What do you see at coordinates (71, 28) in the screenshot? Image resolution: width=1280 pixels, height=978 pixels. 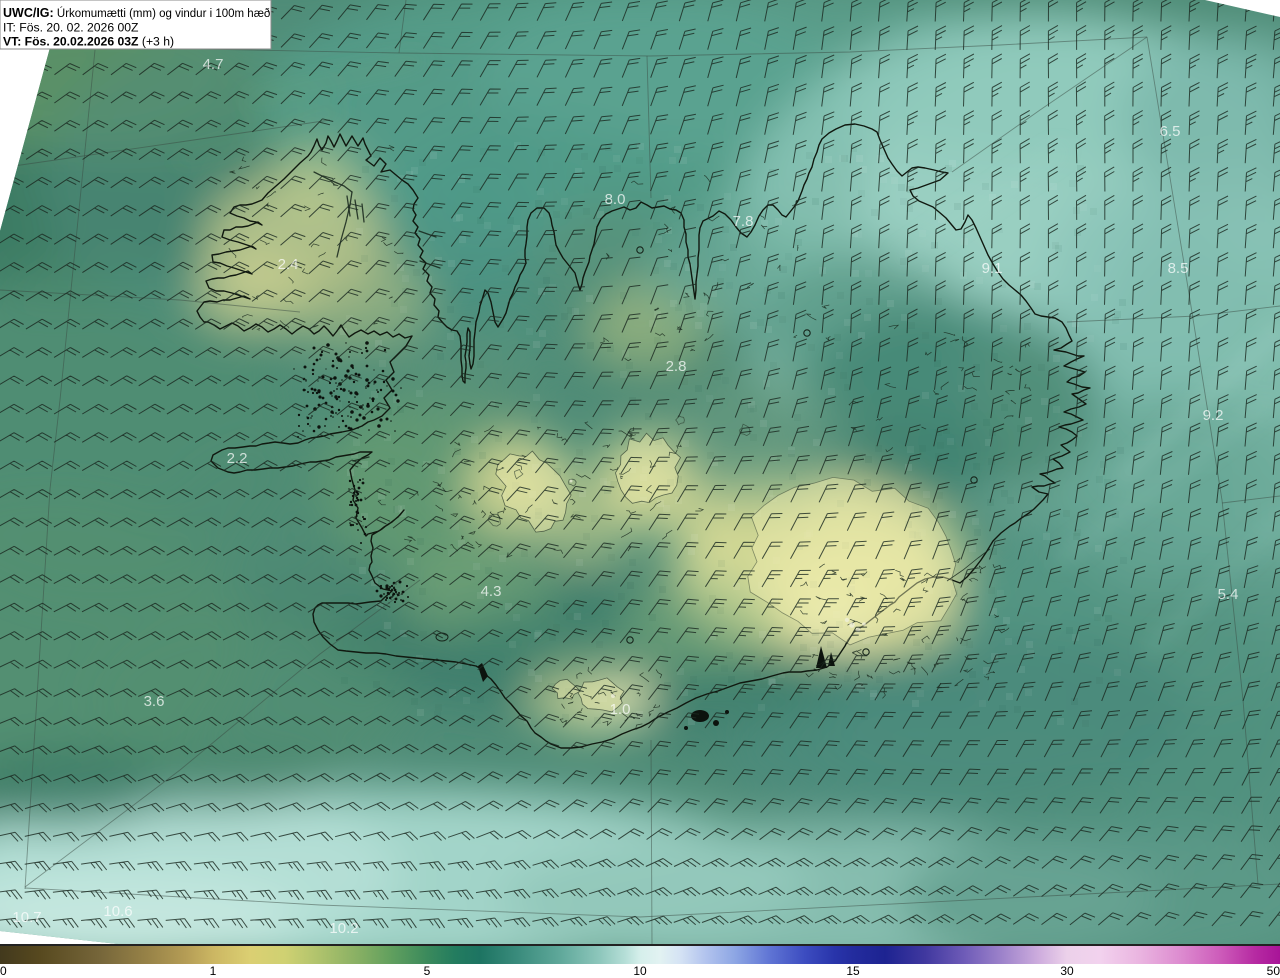 I see `svg-text: IT: Fös. 20. 02. 2026 00Z` at bounding box center [71, 28].